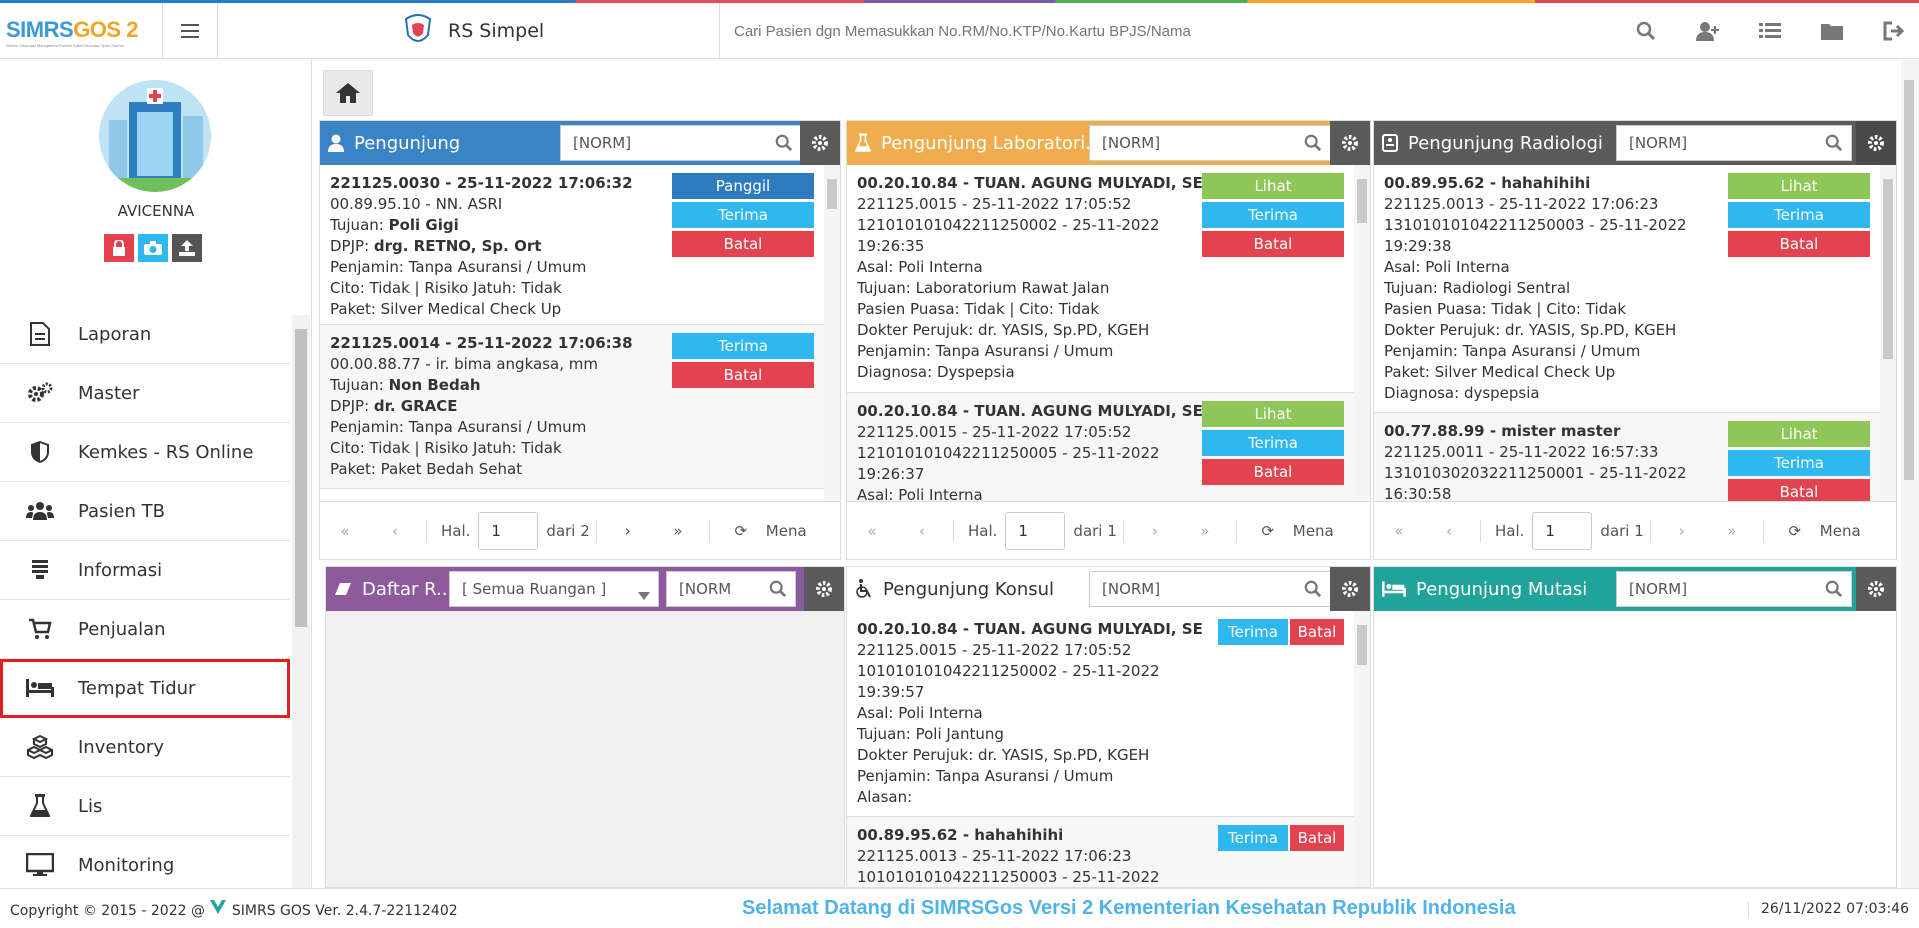 This screenshot has width=1919, height=928. I want to click on sidebar-item-penjualan: Penjualan, so click(145, 629).